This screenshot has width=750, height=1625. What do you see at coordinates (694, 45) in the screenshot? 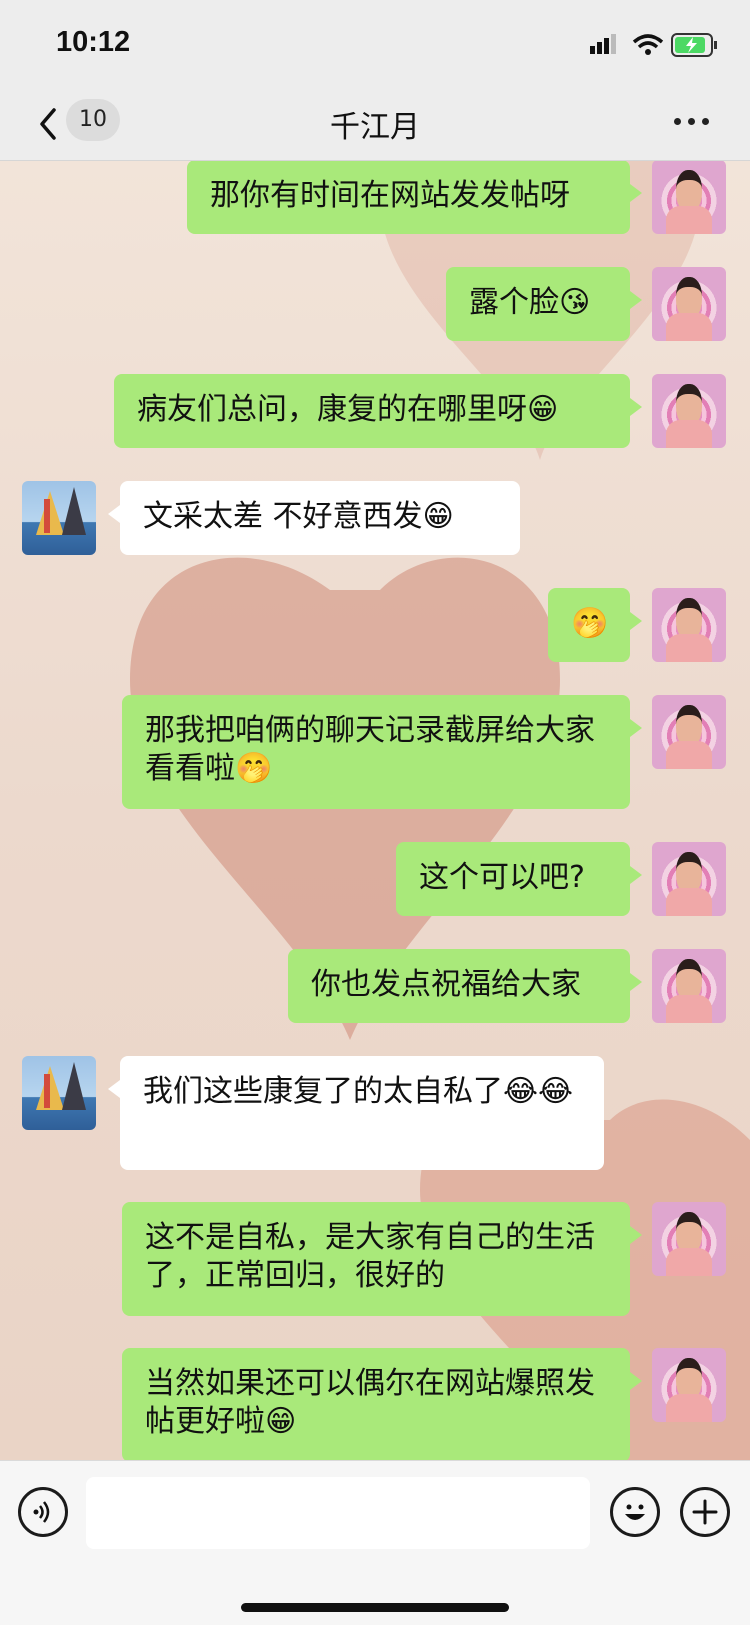
I see `battery-charging-icon` at bounding box center [694, 45].